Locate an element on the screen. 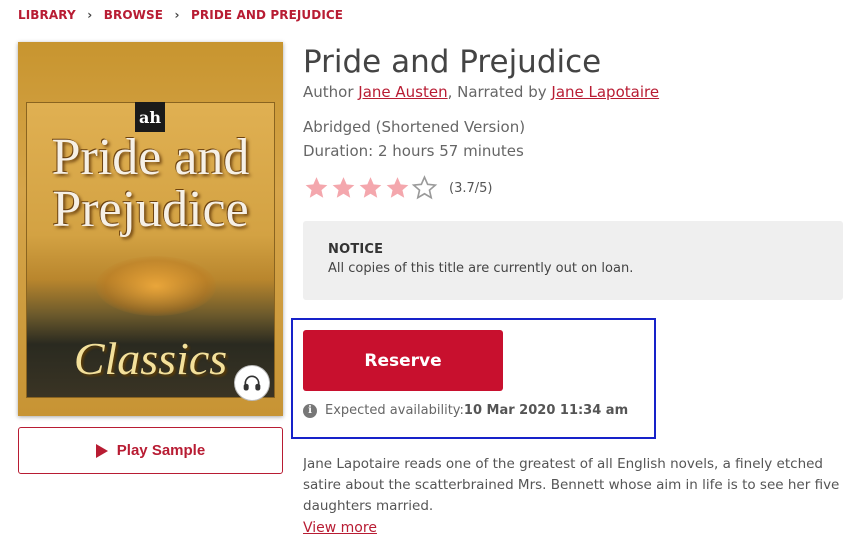  play-sample-label: Play Sample is located at coordinates (161, 450).